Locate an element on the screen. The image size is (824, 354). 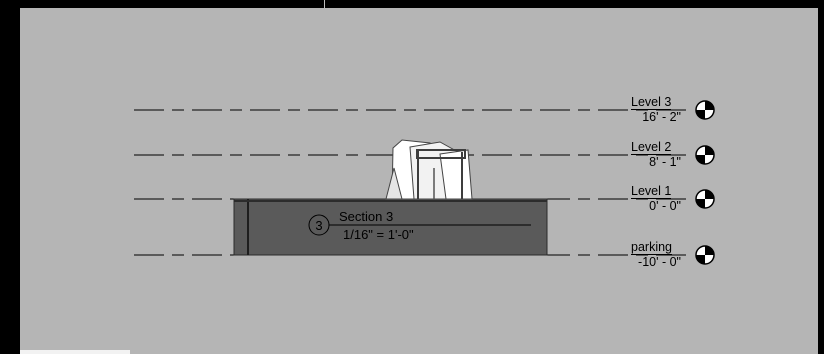
level-name-level-2: Level 2 is located at coordinates (651, 148).